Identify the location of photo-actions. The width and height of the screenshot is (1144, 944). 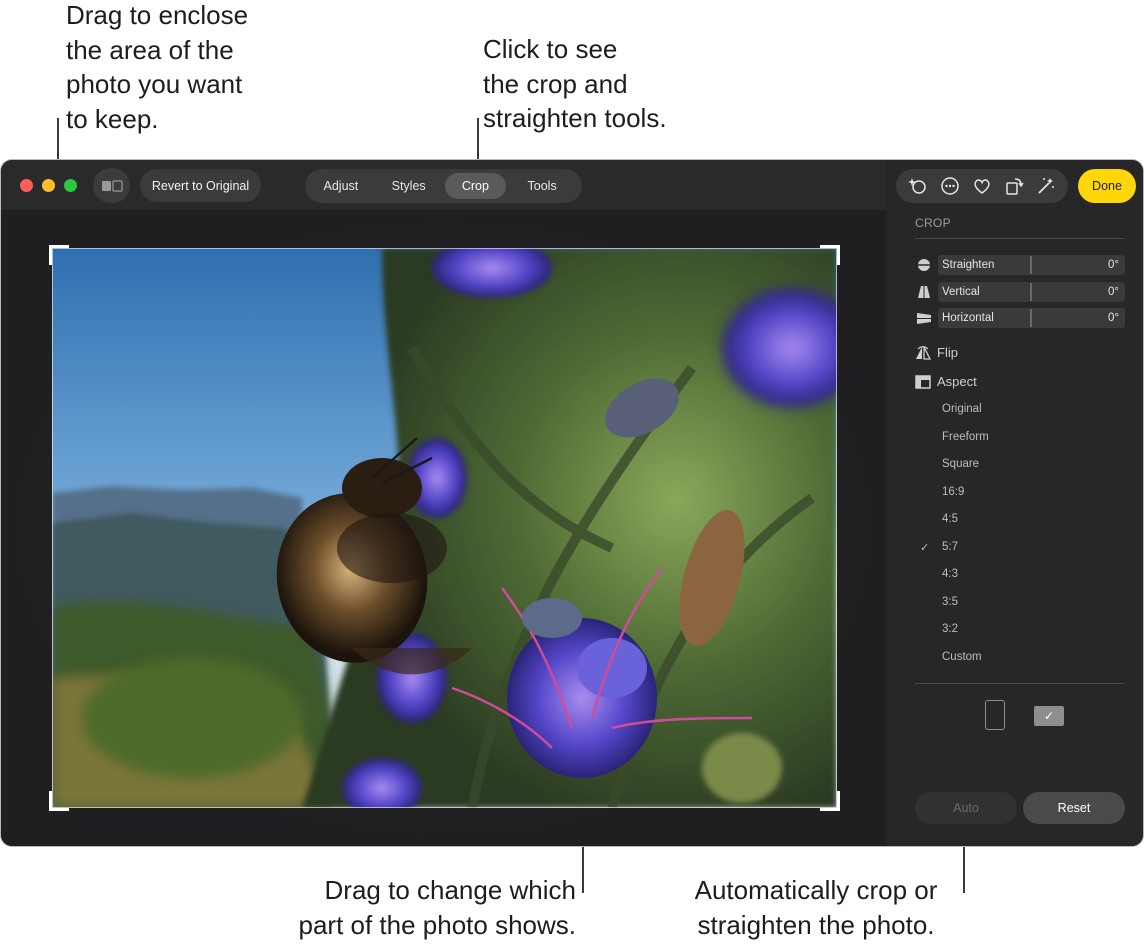
(982, 186).